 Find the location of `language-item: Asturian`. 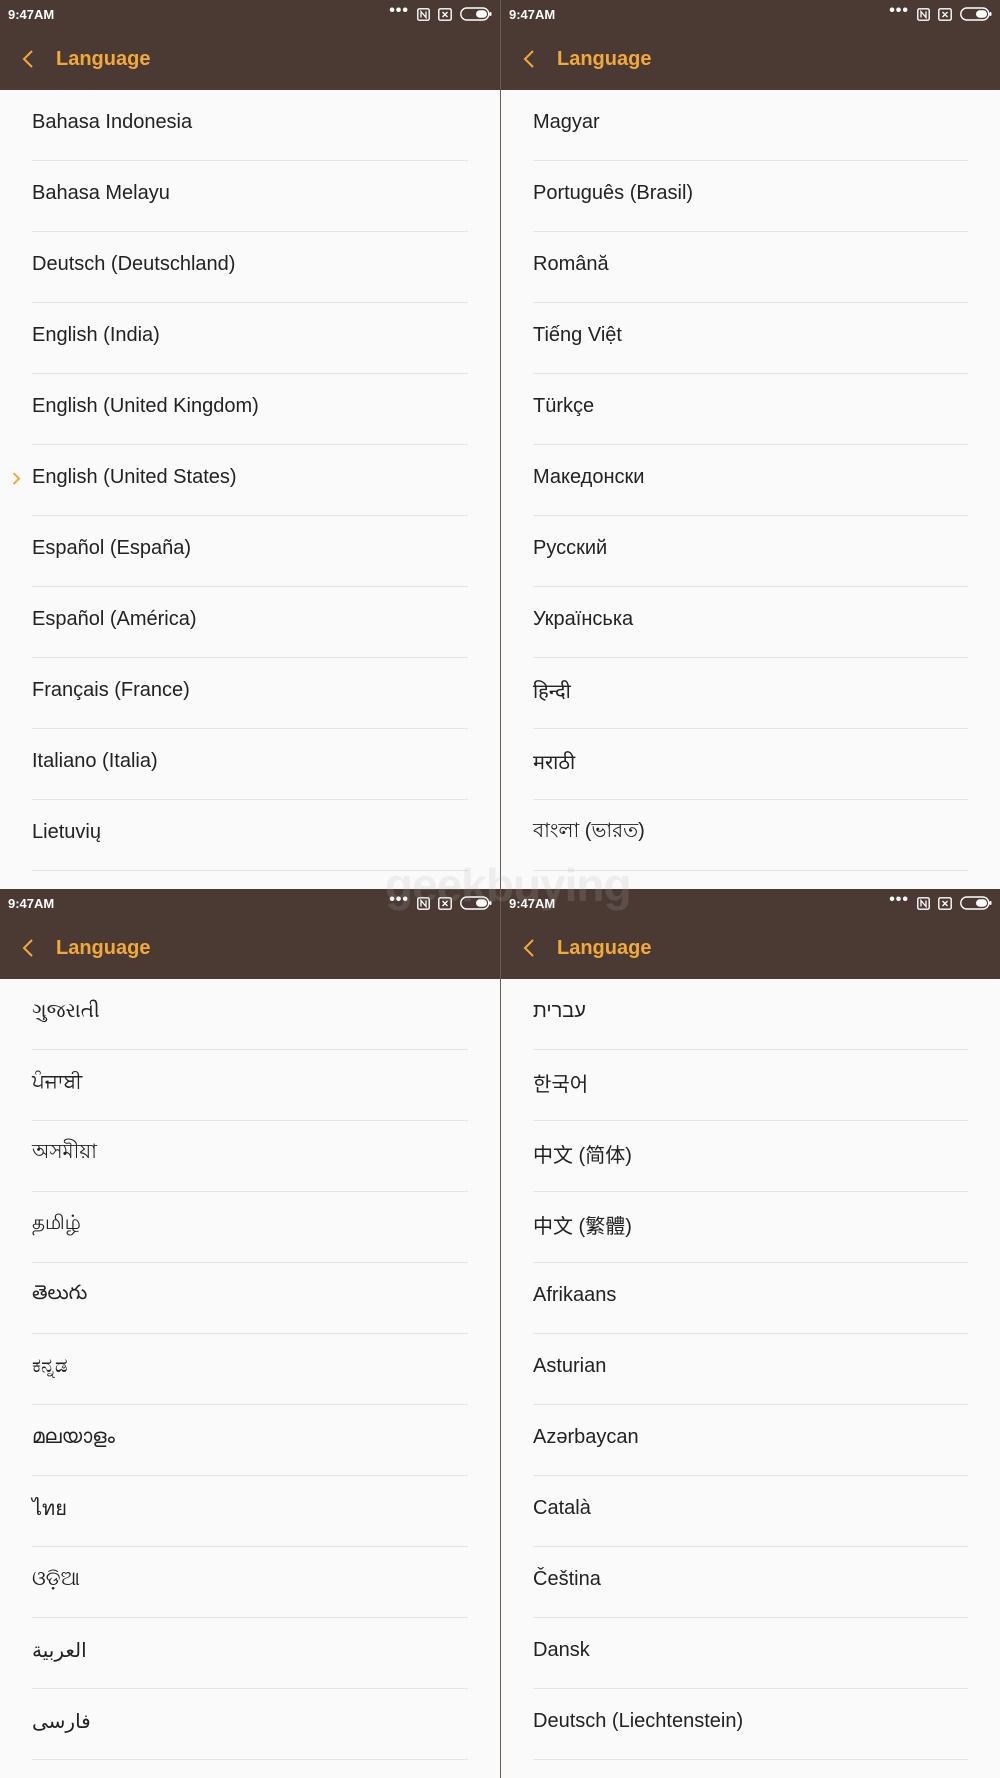

language-item: Asturian is located at coordinates (750, 1369).